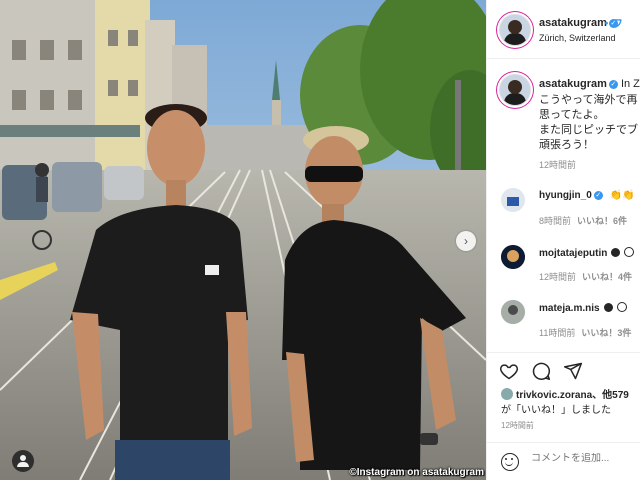 This screenshot has width=640, height=480. Describe the element at coordinates (573, 23) in the screenshot. I see `author-username-text: asatakugram` at that location.